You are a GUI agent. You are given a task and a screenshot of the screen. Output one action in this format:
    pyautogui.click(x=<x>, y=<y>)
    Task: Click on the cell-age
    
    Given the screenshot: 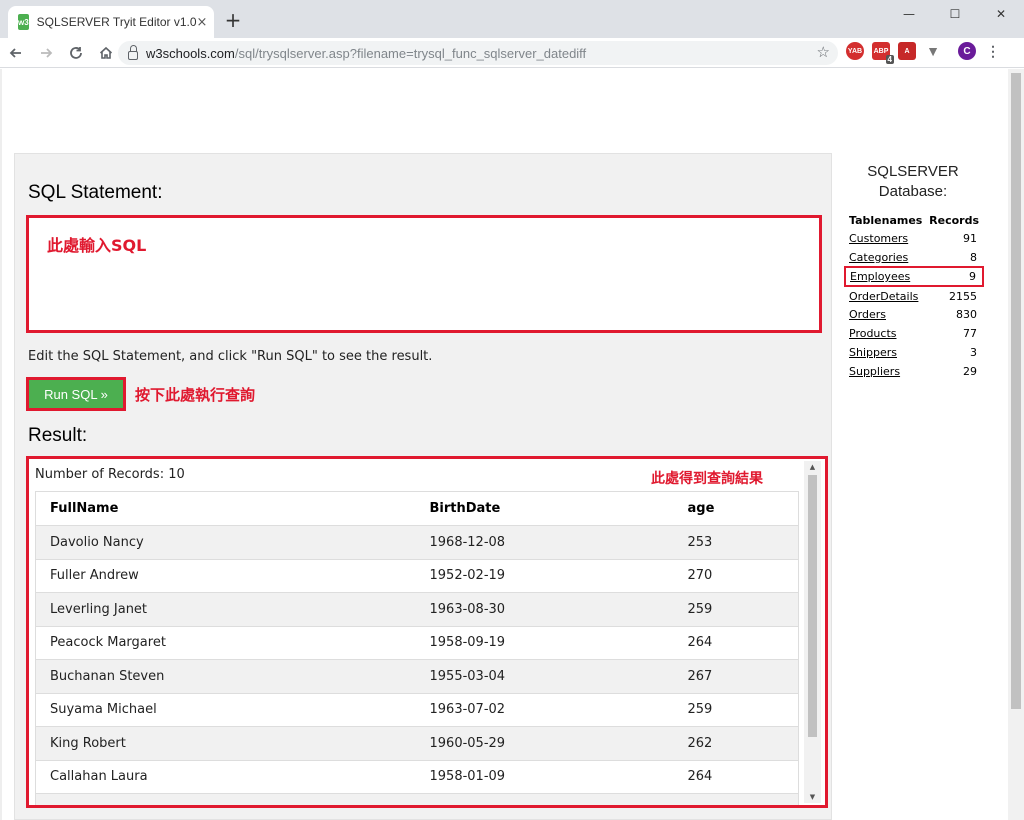 What is the action you would take?
    pyautogui.click(x=736, y=799)
    